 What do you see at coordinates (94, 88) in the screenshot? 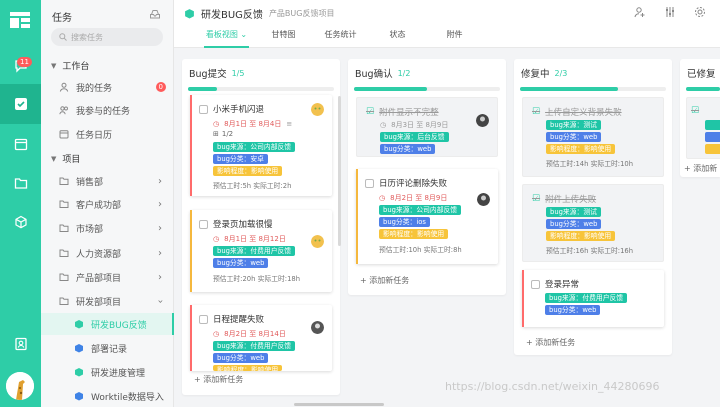
I see `sidebar-item-label: 我的任务` at bounding box center [94, 88].